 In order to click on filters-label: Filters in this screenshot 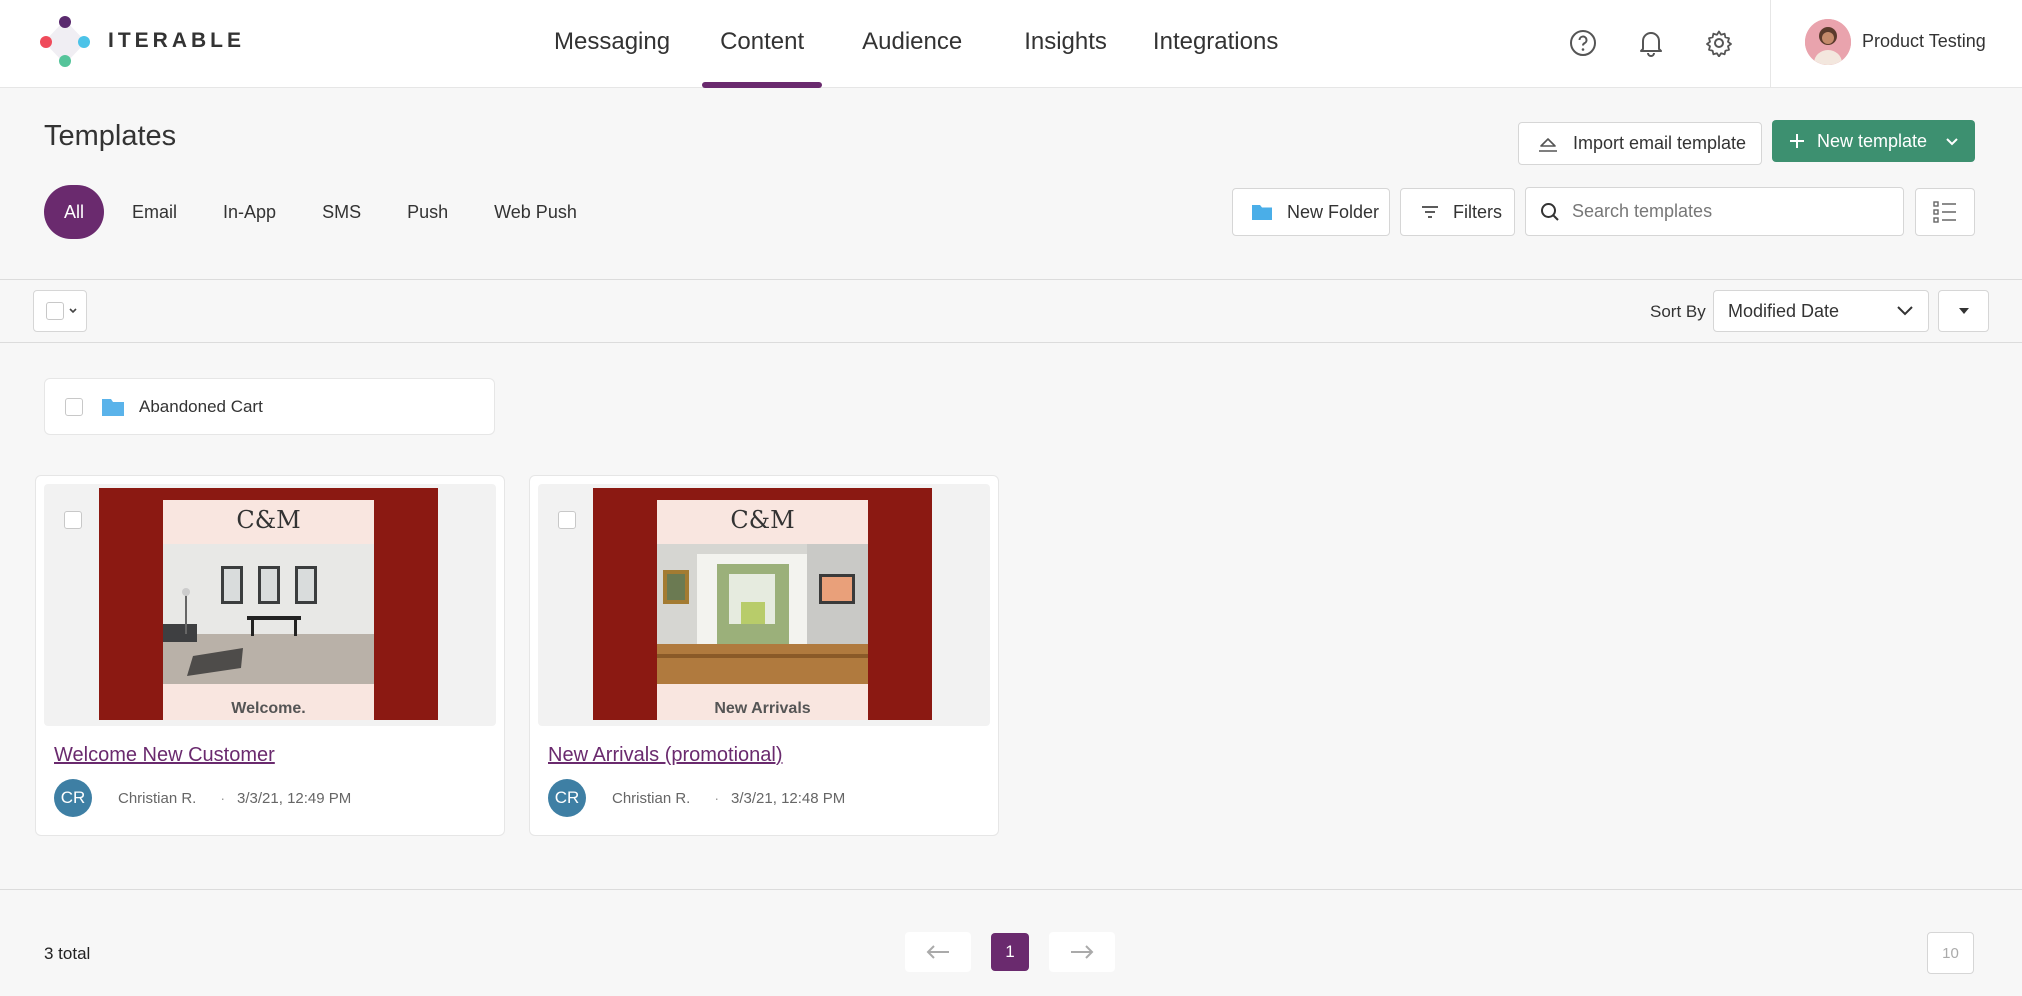, I will do `click(1477, 211)`.